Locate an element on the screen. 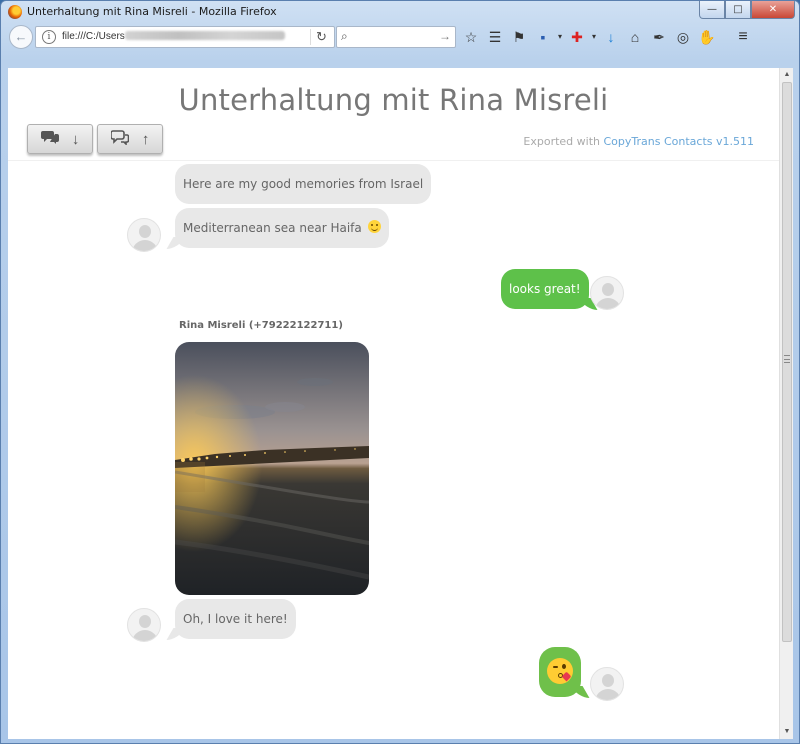 The width and height of the screenshot is (800, 744). search-icon: ⌕ is located at coordinates (344, 36).